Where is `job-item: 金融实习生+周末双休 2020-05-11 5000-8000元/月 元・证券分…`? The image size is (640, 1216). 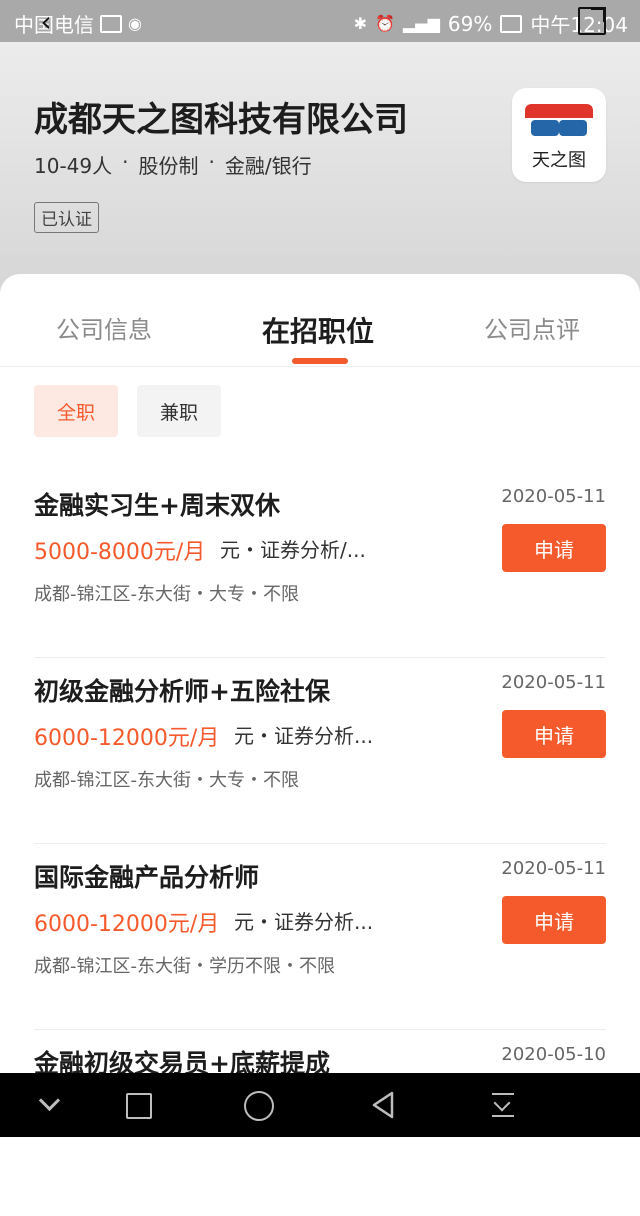
job-item: 金融实习生+周末双休 2020-05-11 5000-8000元/月 元・证券分… is located at coordinates (320, 565).